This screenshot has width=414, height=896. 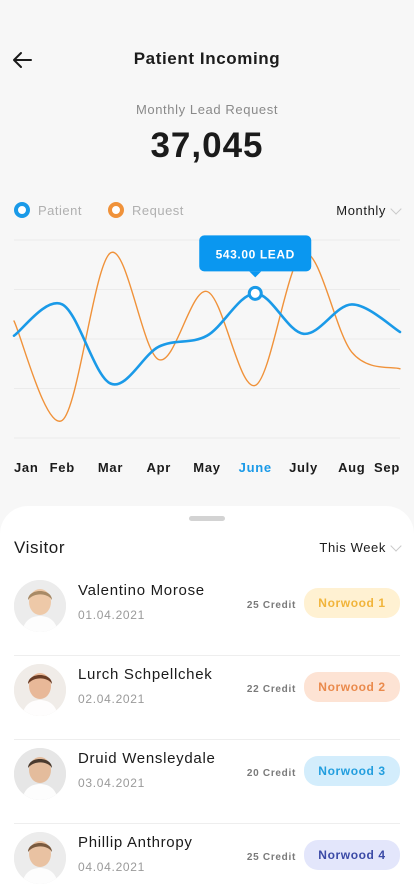 I want to click on legend-dot-patient, so click(x=22, y=210).